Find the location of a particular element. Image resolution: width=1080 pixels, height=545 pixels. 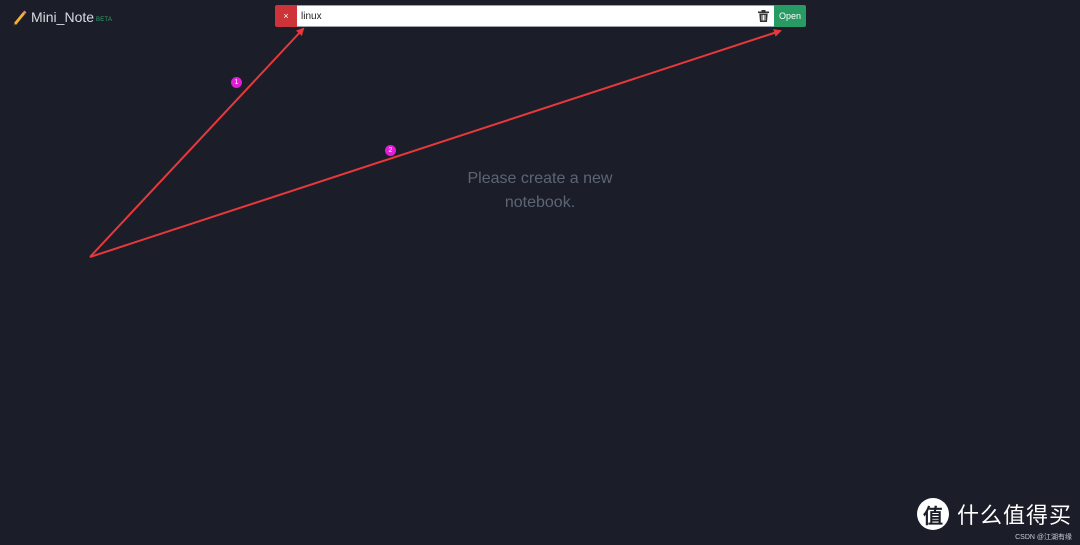

empty-state-line-2: notebook. is located at coordinates (540, 202).